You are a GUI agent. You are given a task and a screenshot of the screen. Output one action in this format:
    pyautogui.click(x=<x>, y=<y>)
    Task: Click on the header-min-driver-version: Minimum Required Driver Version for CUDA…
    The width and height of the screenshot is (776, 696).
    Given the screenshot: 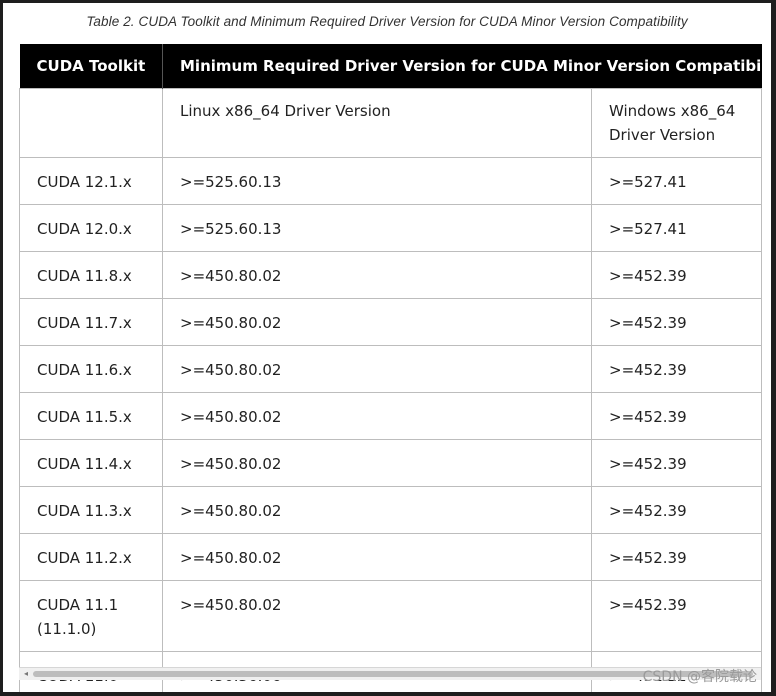 What is the action you would take?
    pyautogui.click(x=466, y=66)
    